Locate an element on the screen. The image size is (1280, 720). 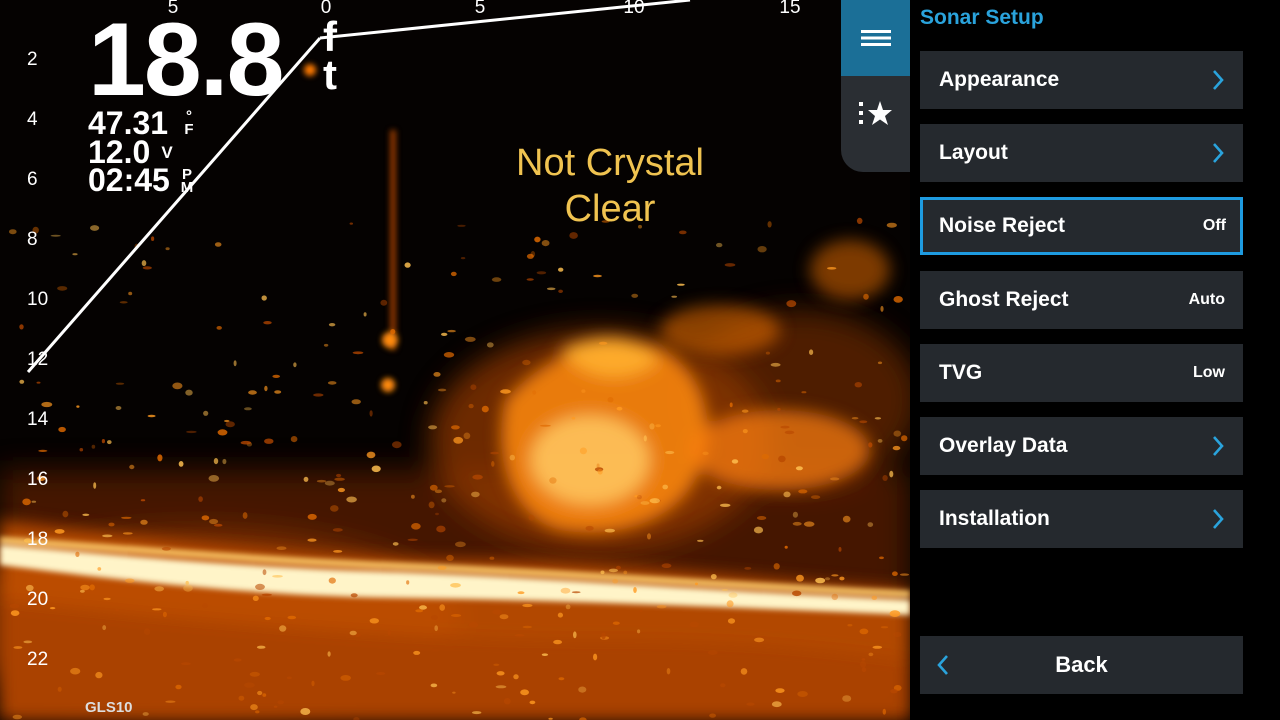
water-temp-unit-bottom: F is located at coordinates (189, 129).